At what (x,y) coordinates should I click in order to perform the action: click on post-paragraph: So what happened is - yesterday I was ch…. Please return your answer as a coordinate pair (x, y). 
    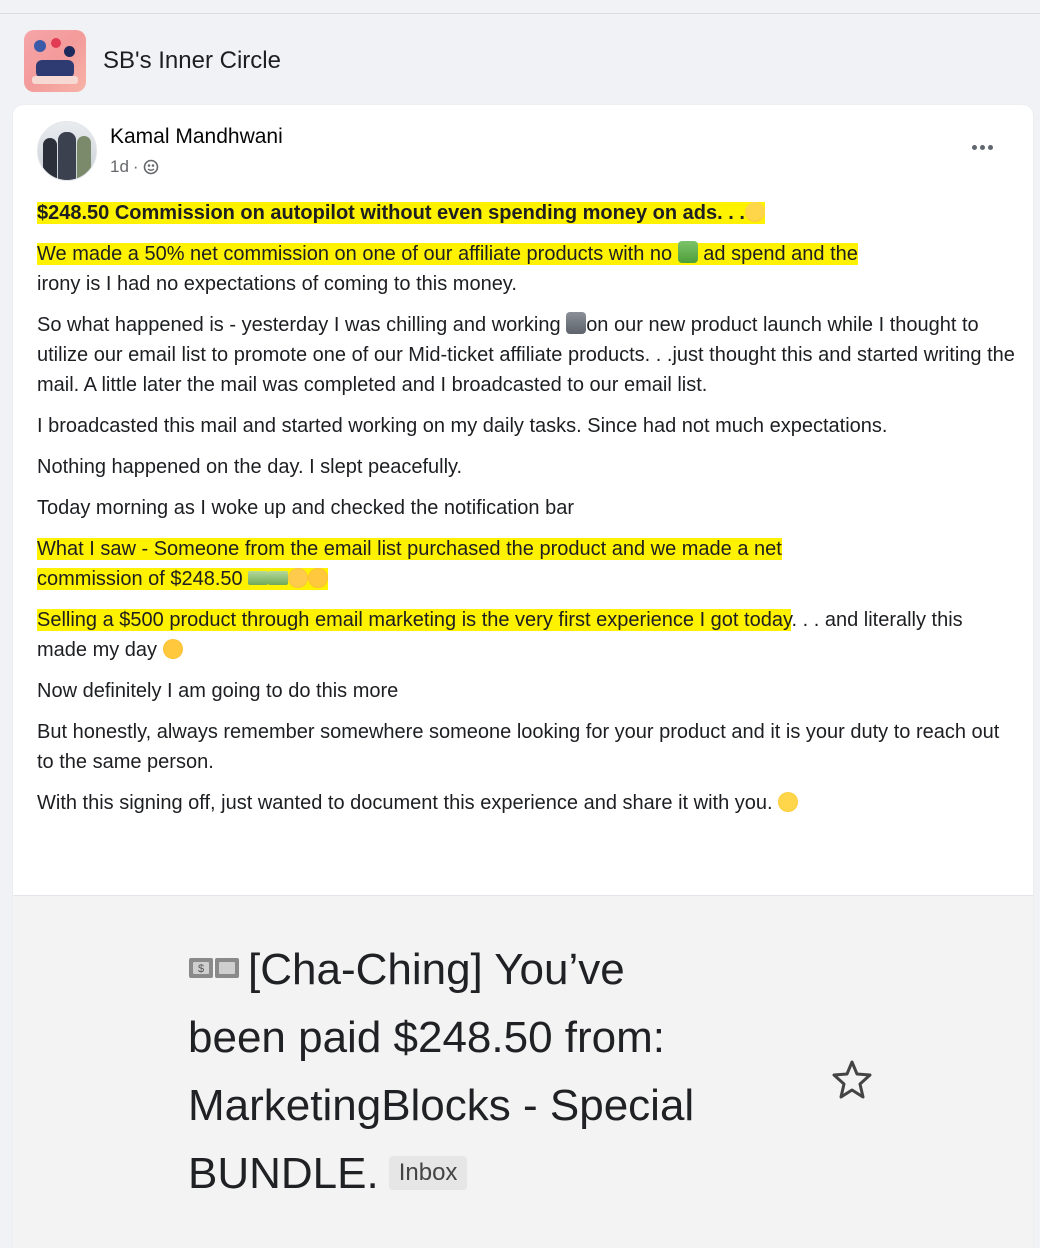
    Looking at the image, I should click on (526, 354).